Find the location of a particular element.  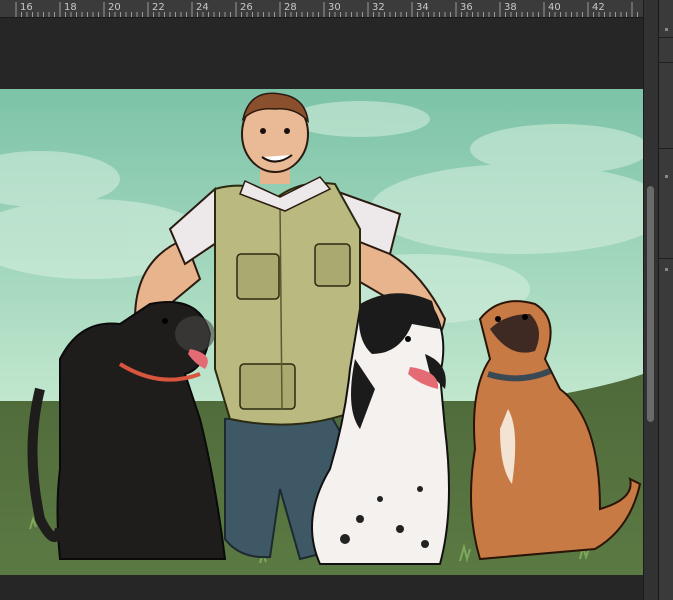

ruler-label: 20 is located at coordinates (114, 7).